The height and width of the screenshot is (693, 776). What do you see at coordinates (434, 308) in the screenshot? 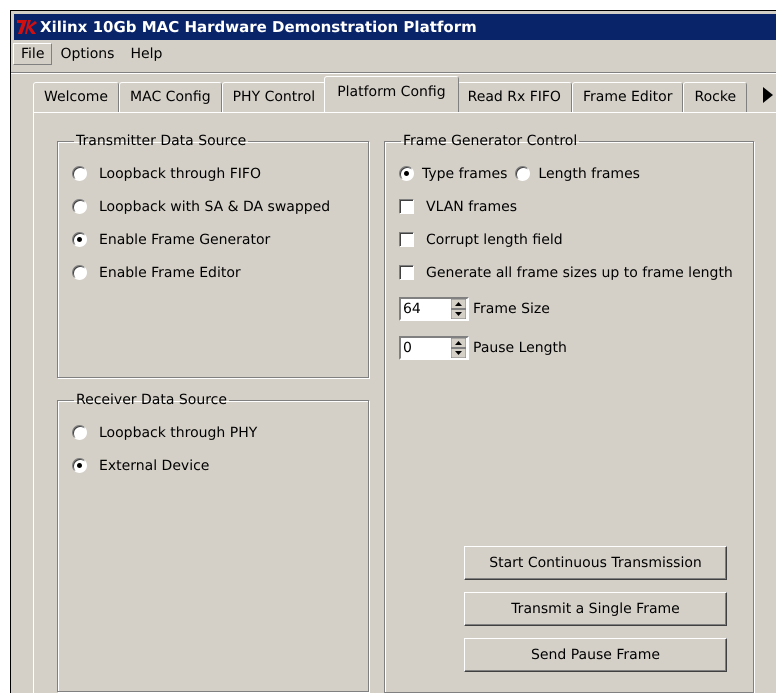
I see `number-spinner: 64` at bounding box center [434, 308].